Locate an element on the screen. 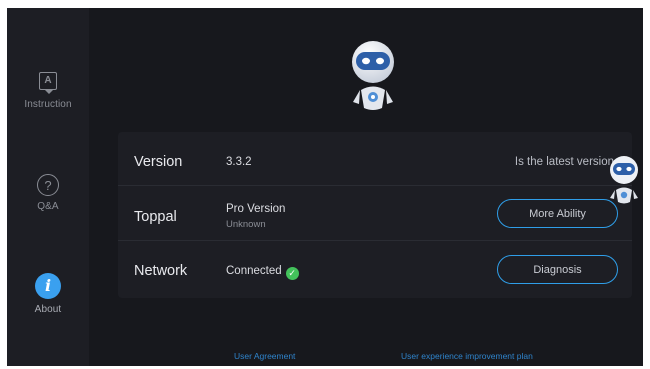 This screenshot has width=650, height=369. network-label: Network is located at coordinates (161, 271).